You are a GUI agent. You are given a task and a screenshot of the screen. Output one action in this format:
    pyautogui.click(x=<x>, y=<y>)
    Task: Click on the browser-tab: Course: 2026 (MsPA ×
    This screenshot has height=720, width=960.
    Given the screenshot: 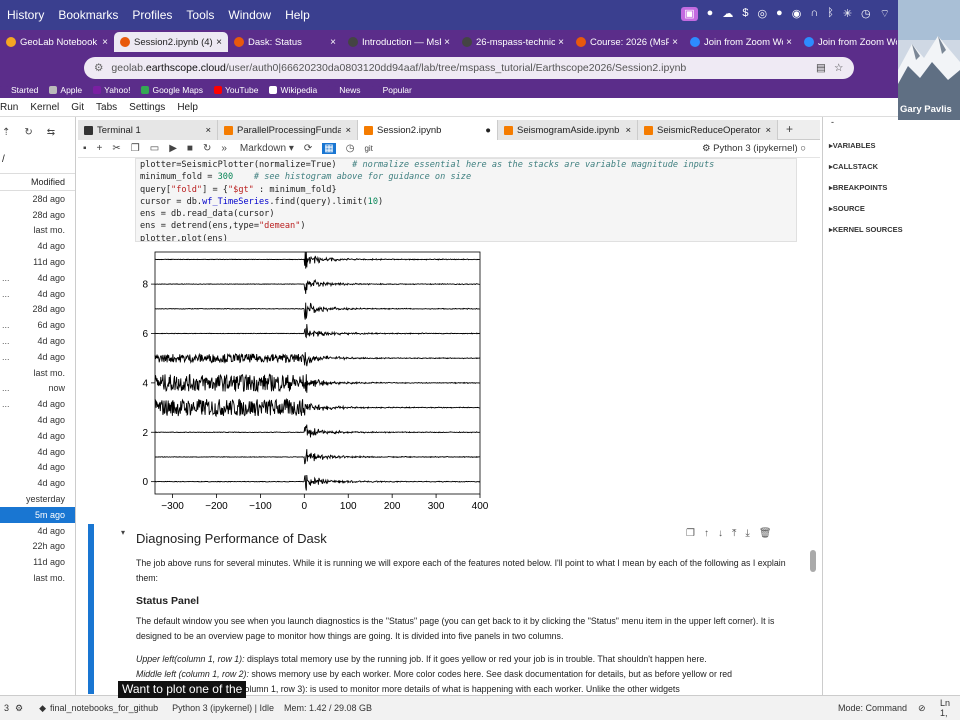 What is the action you would take?
    pyautogui.click(x=627, y=42)
    